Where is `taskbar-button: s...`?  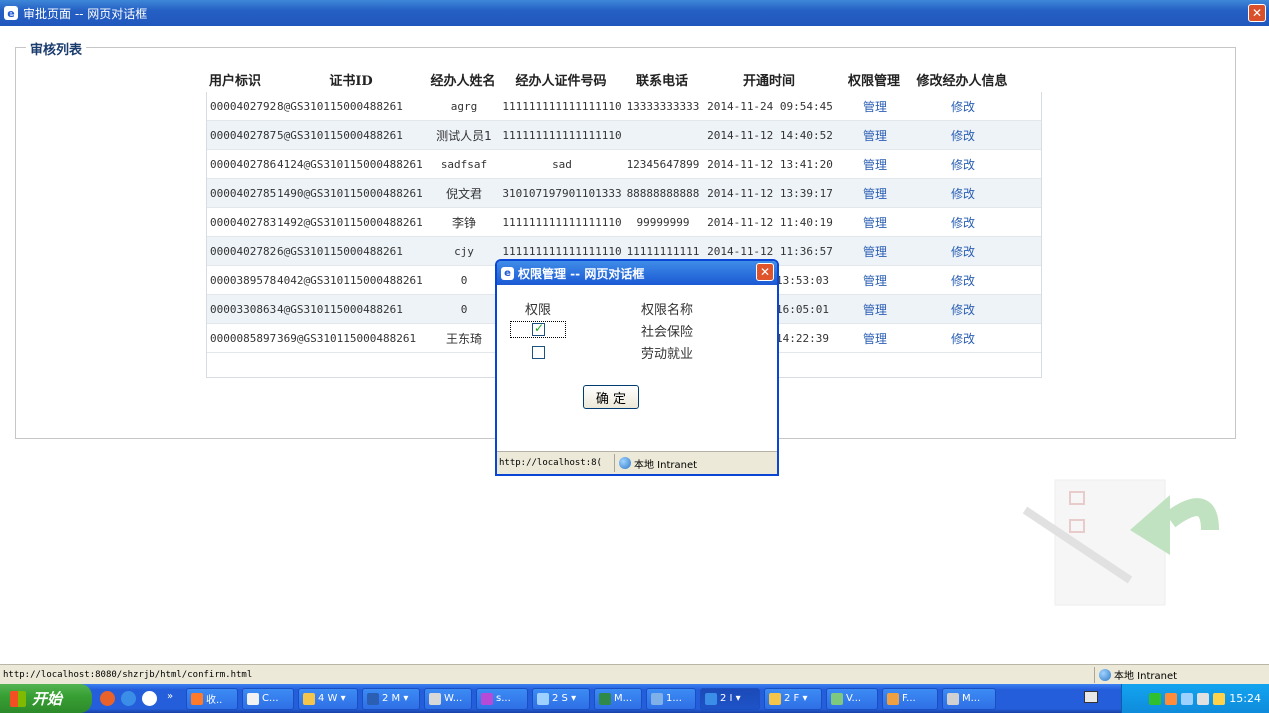 taskbar-button: s... is located at coordinates (502, 698).